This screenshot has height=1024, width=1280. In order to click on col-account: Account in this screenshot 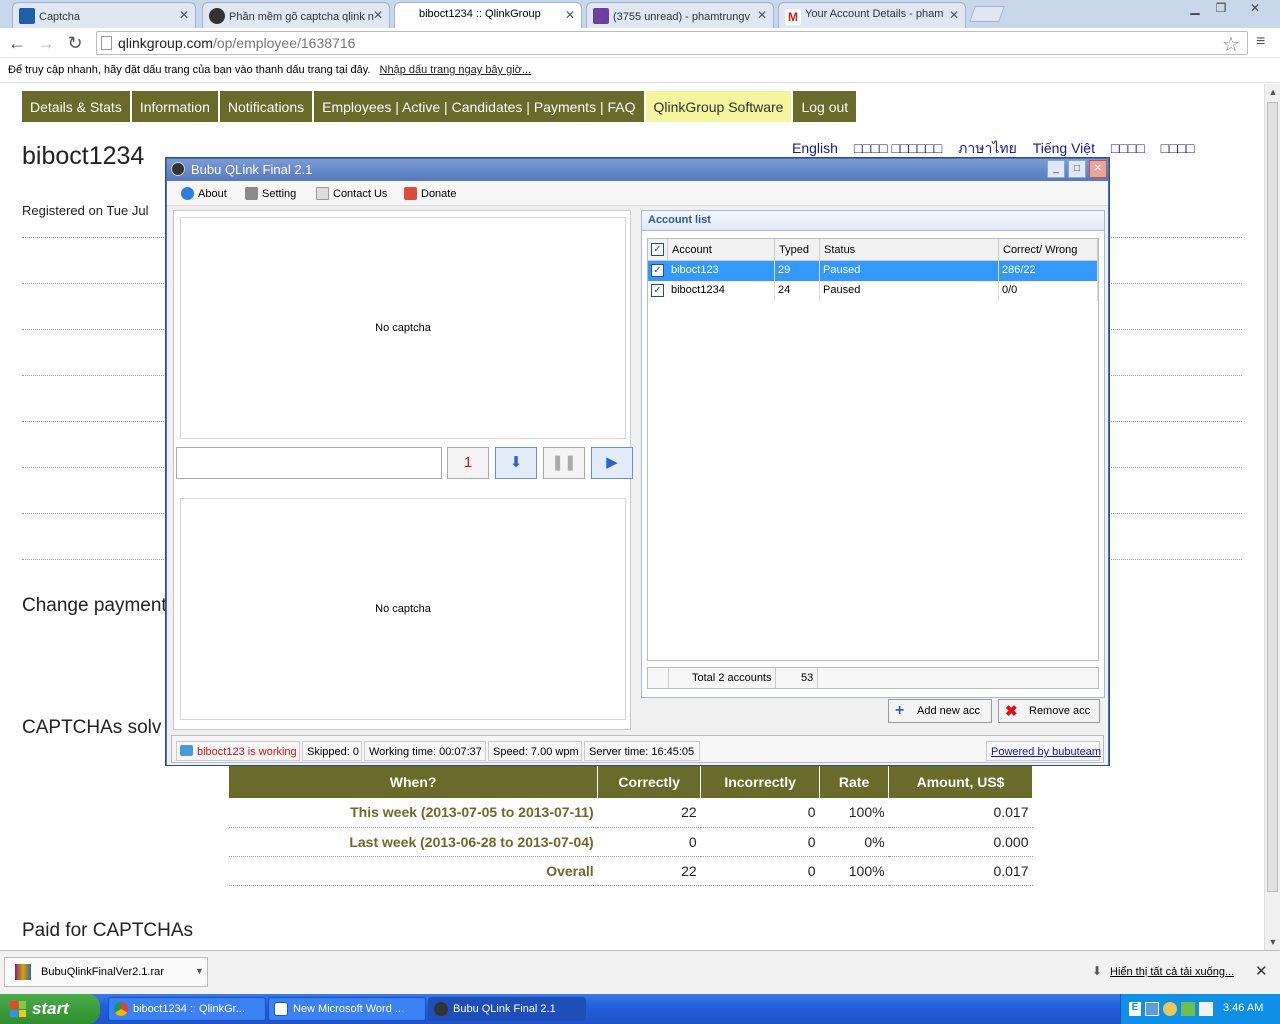, I will do `click(721, 250)`.